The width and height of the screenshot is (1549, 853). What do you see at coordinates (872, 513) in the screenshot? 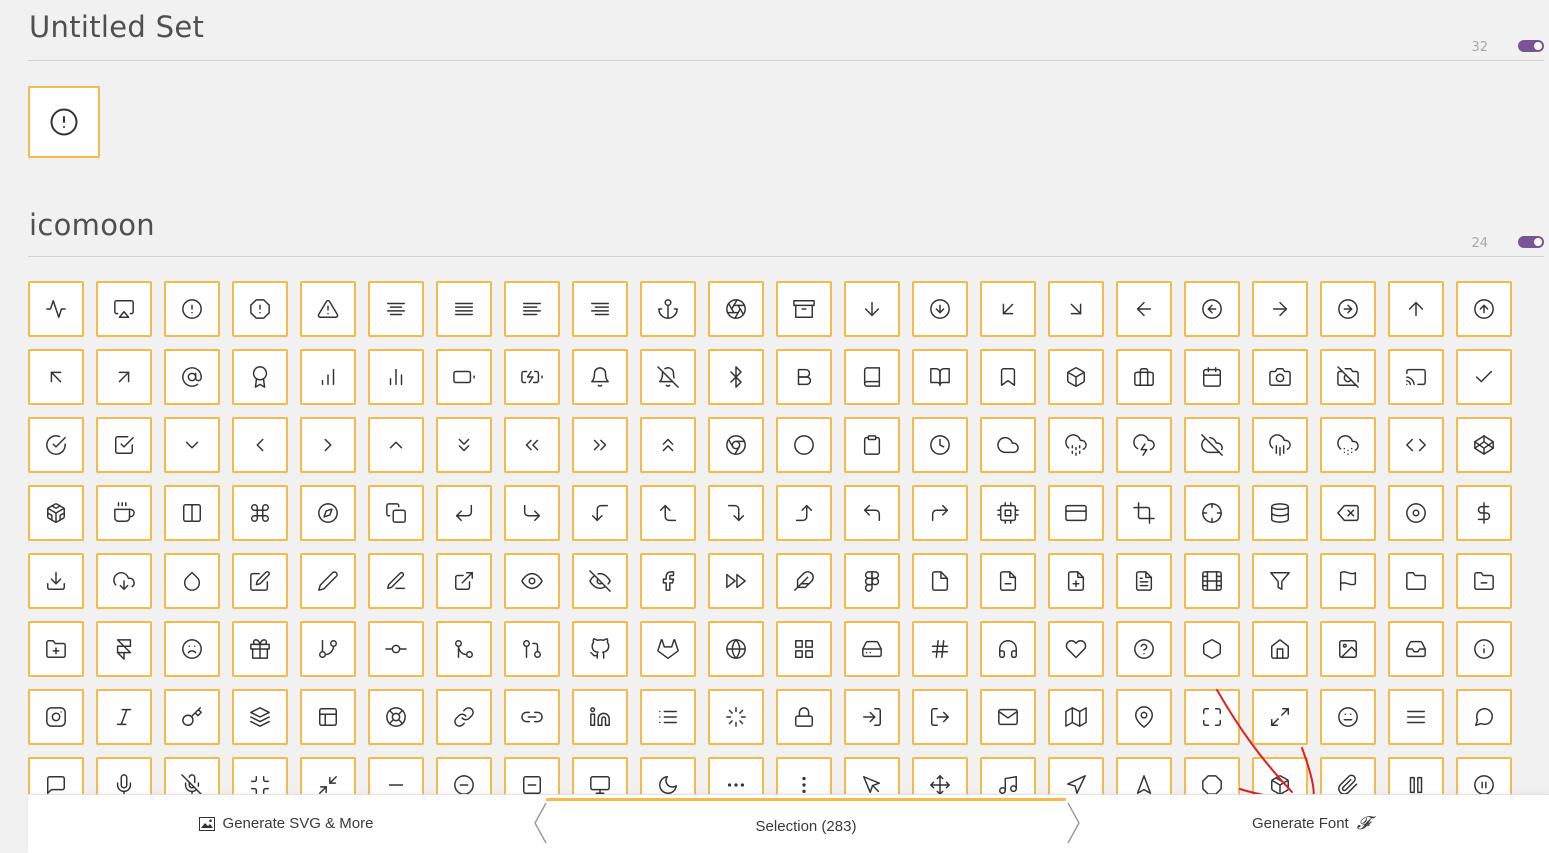
I see `icon-tile-corner-up-left` at bounding box center [872, 513].